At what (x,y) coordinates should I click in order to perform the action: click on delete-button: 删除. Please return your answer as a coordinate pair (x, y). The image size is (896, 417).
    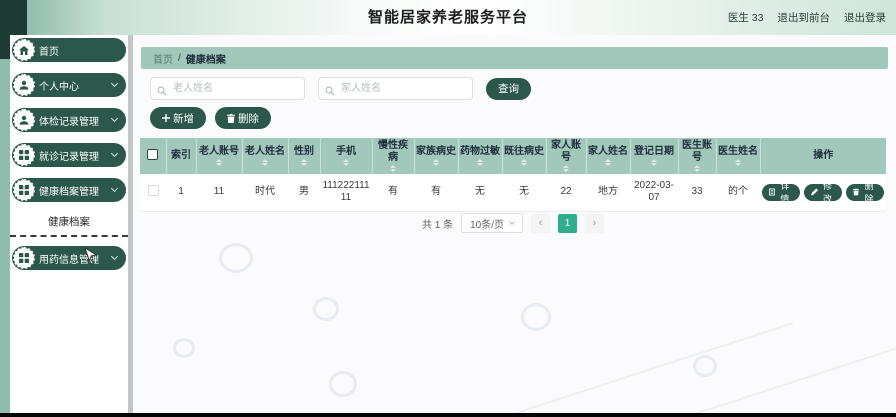
    Looking at the image, I should click on (243, 118).